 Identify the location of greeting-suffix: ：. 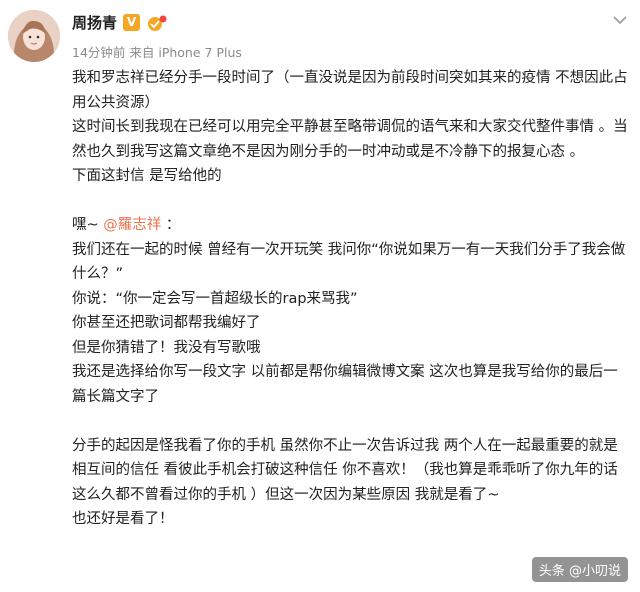
(171, 225).